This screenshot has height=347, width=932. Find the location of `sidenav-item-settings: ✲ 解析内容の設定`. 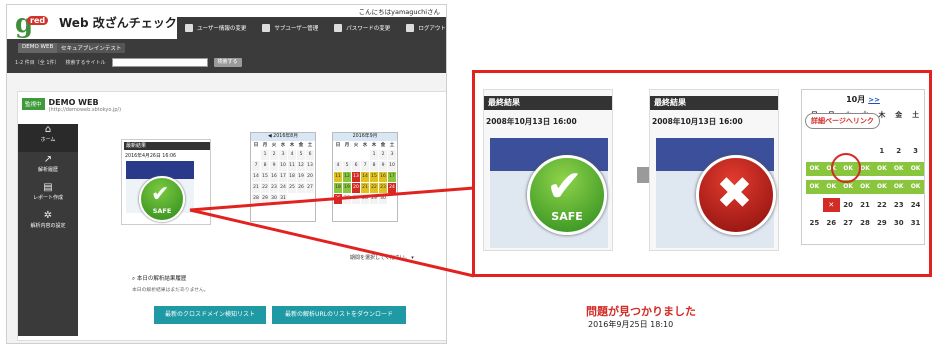

sidenav-item-settings: ✲ 解析内容の設定 is located at coordinates (48, 224).